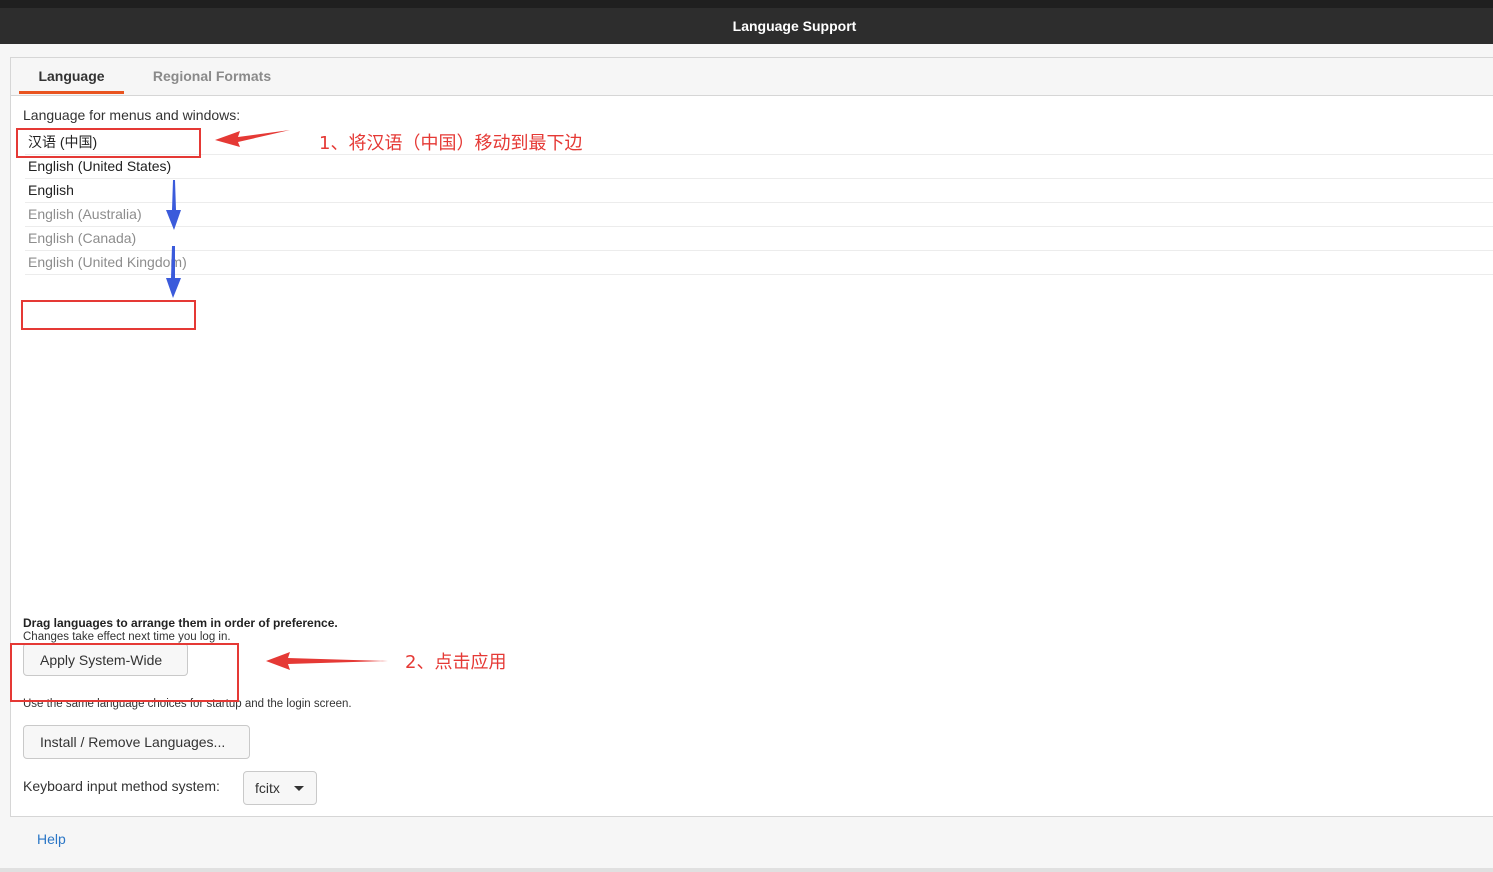 The height and width of the screenshot is (872, 1493). What do you see at coordinates (277, 400) in the screenshot?
I see `annotation-arrows` at bounding box center [277, 400].